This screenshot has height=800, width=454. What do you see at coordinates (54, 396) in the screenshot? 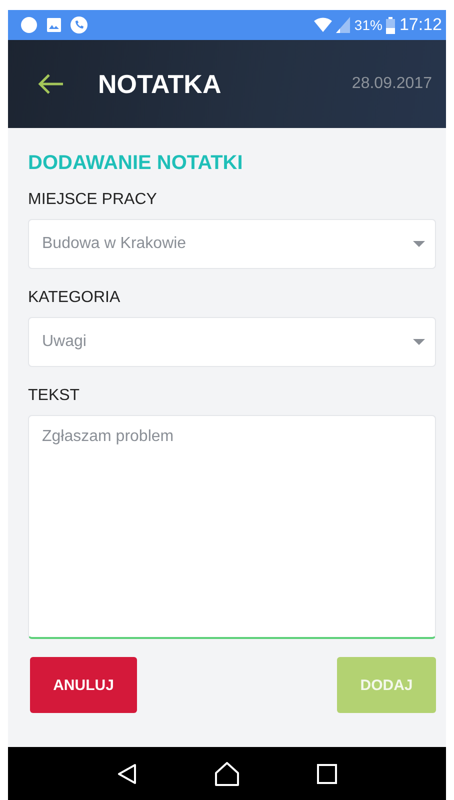
I see `field-label: TEKST` at bounding box center [54, 396].